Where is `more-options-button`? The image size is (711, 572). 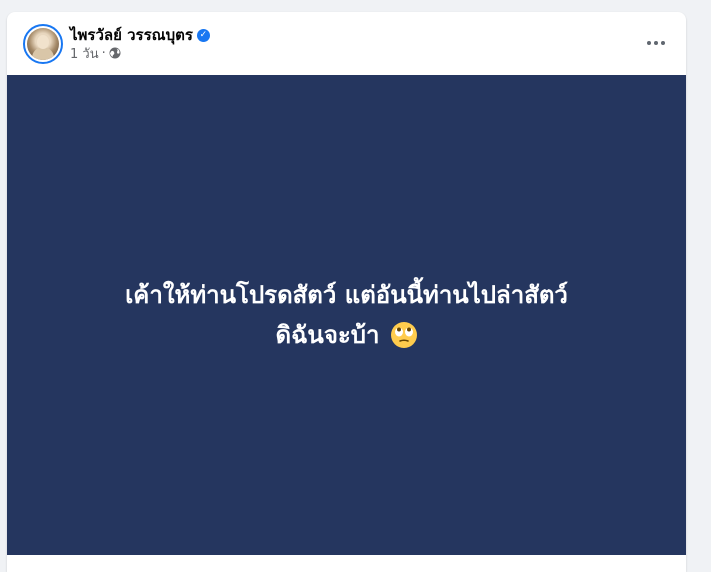
more-options-button is located at coordinates (656, 43).